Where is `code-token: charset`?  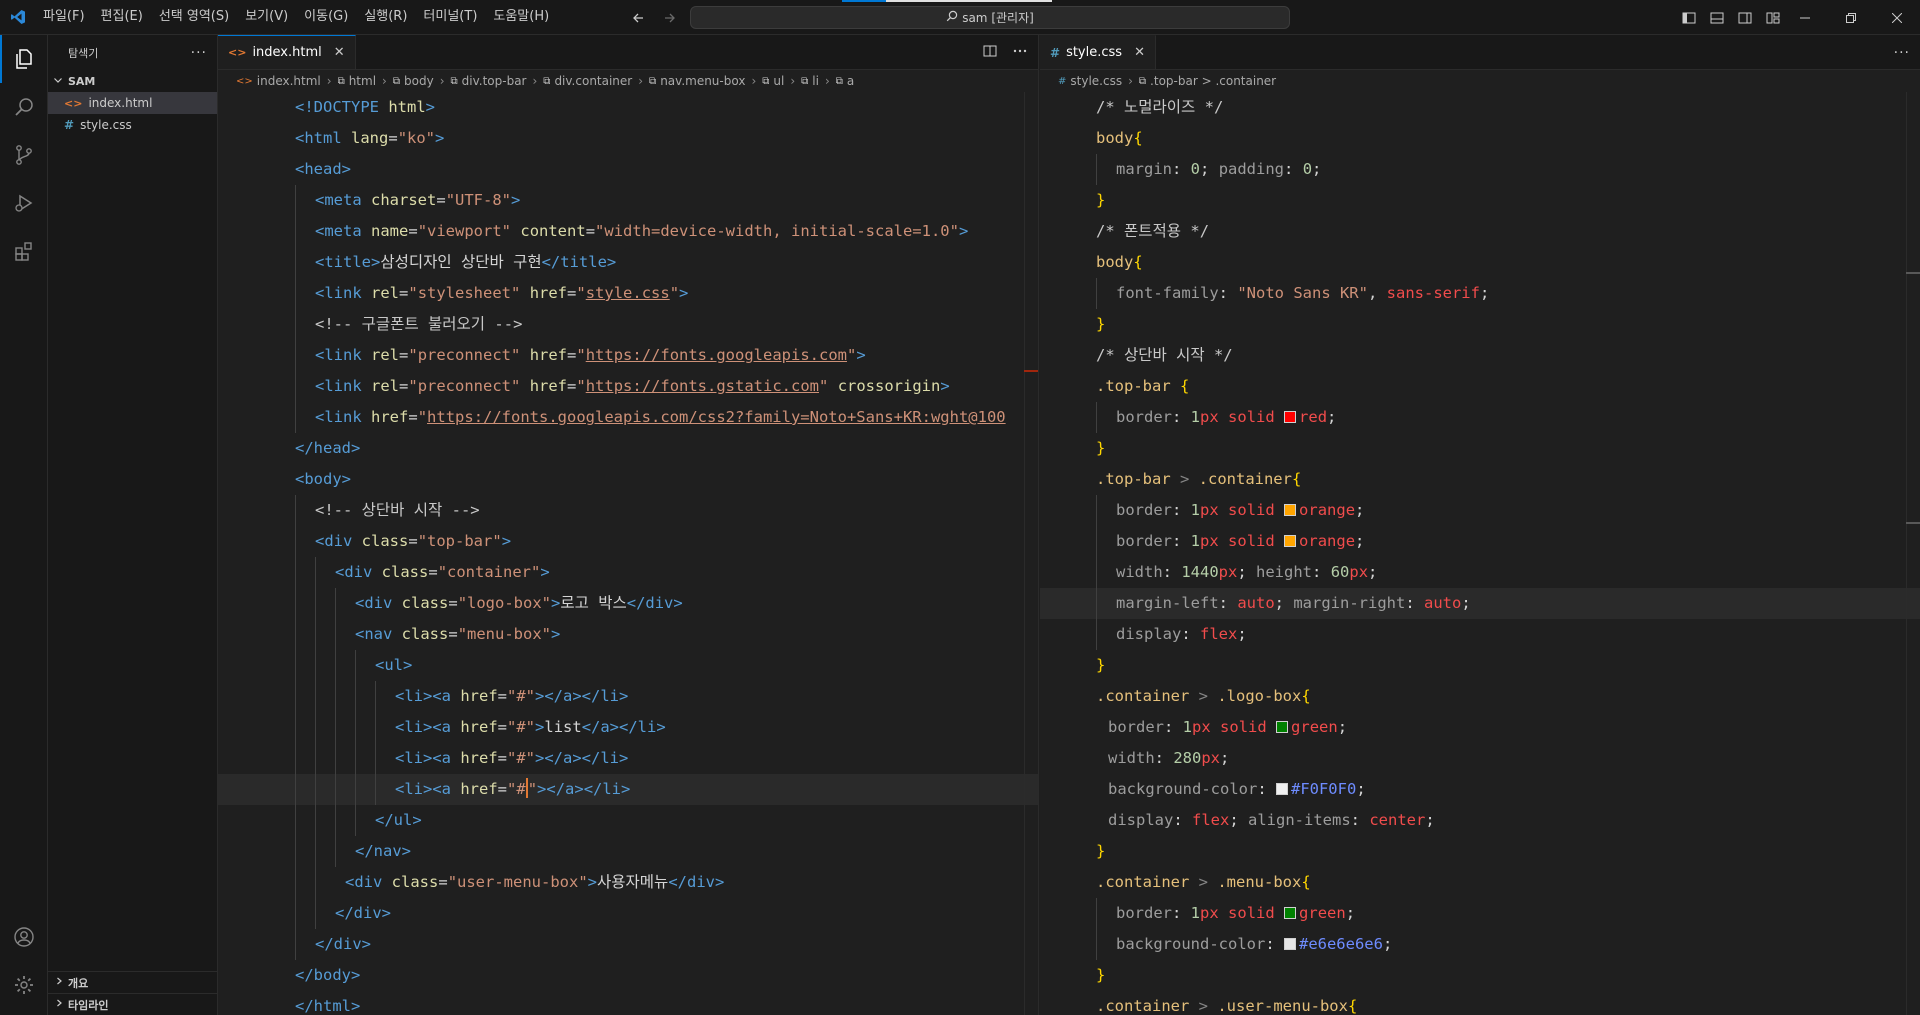 code-token: charset is located at coordinates (404, 200).